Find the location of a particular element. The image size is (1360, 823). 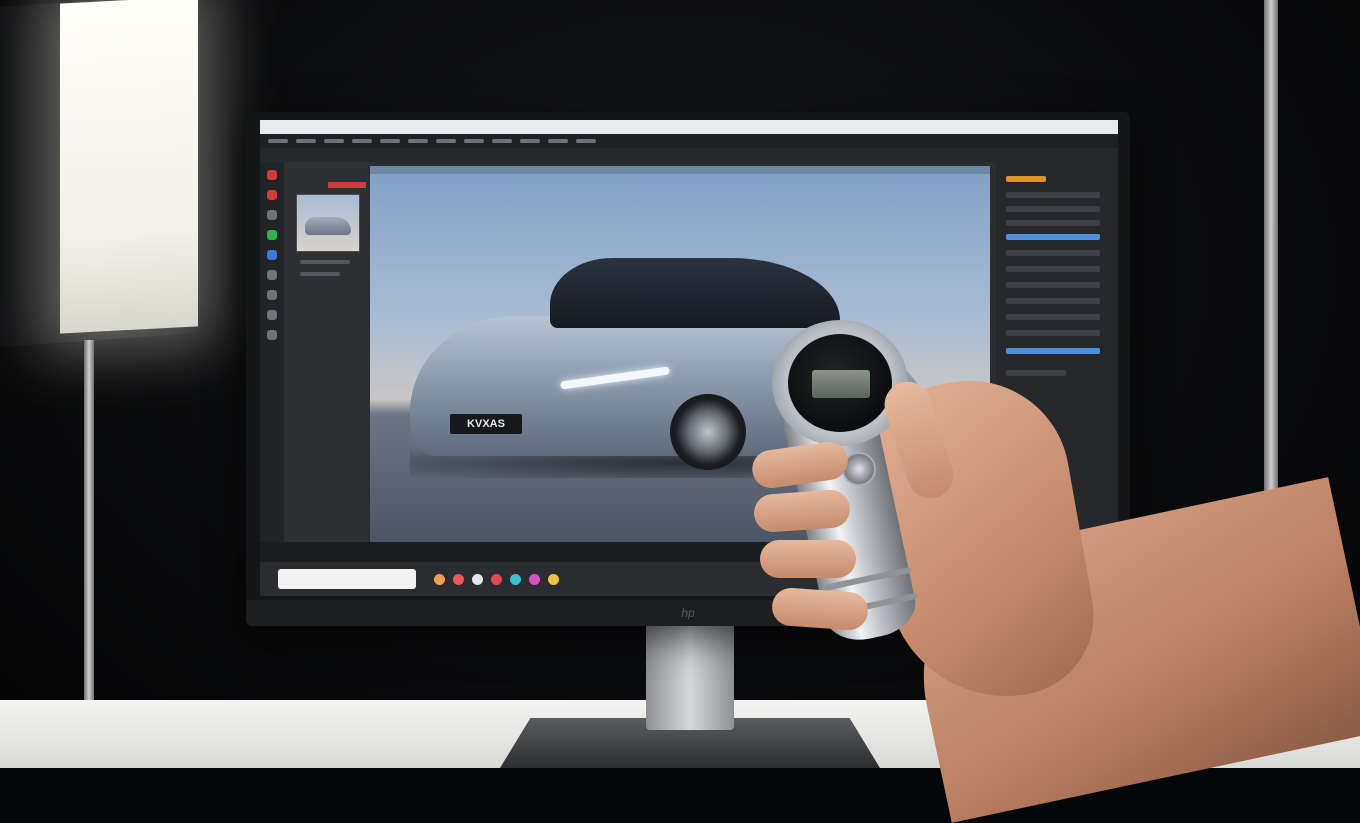

window-titlebar is located at coordinates (689, 127).